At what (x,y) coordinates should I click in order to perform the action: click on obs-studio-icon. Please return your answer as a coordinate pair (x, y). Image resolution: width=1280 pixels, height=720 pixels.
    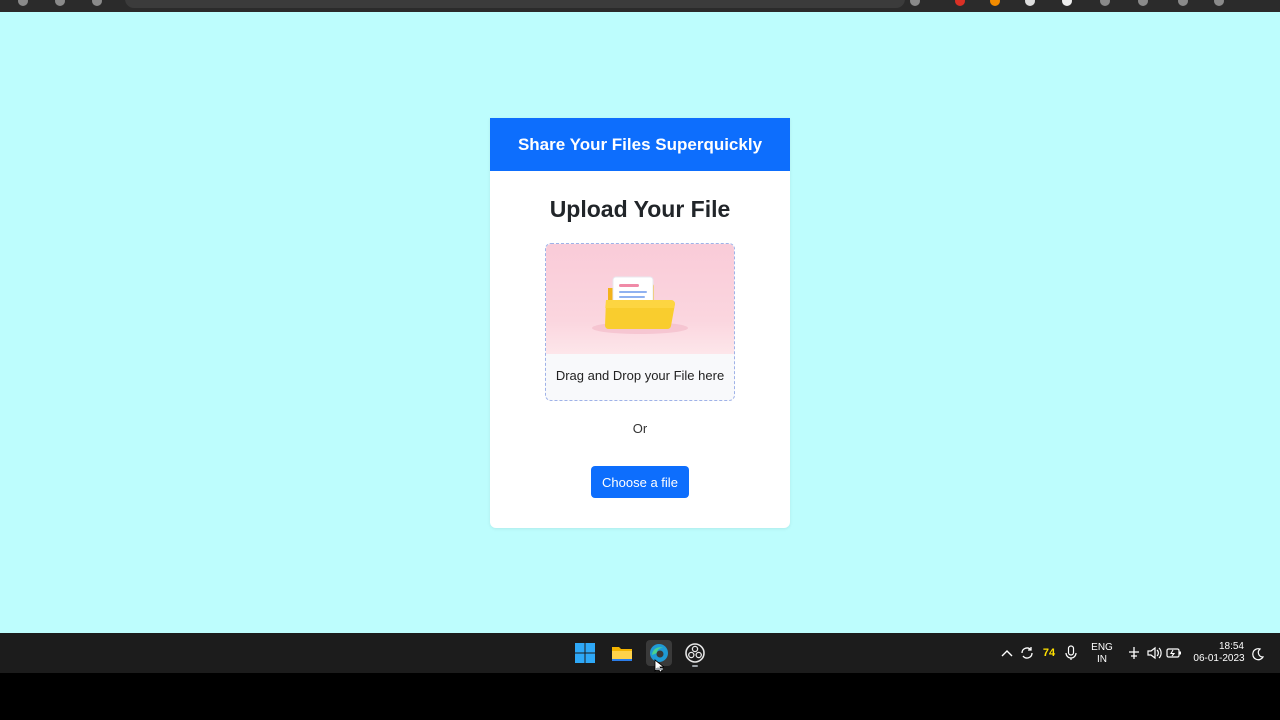
    Looking at the image, I should click on (695, 654).